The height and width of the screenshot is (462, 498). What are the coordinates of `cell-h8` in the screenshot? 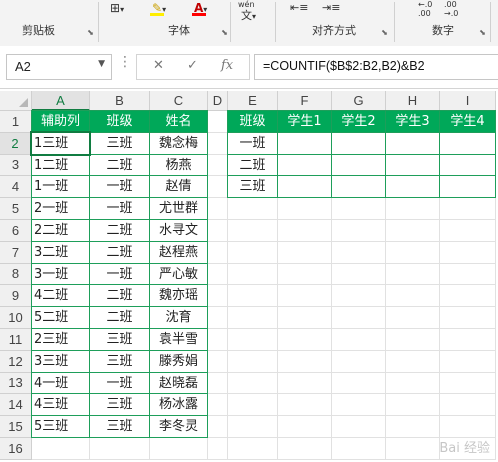 It's located at (413, 274).